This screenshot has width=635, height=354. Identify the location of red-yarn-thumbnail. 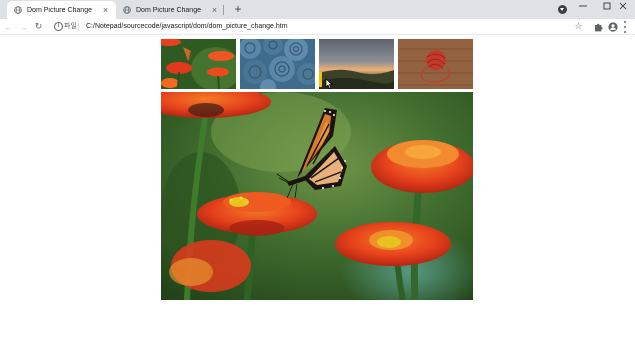
(435, 64).